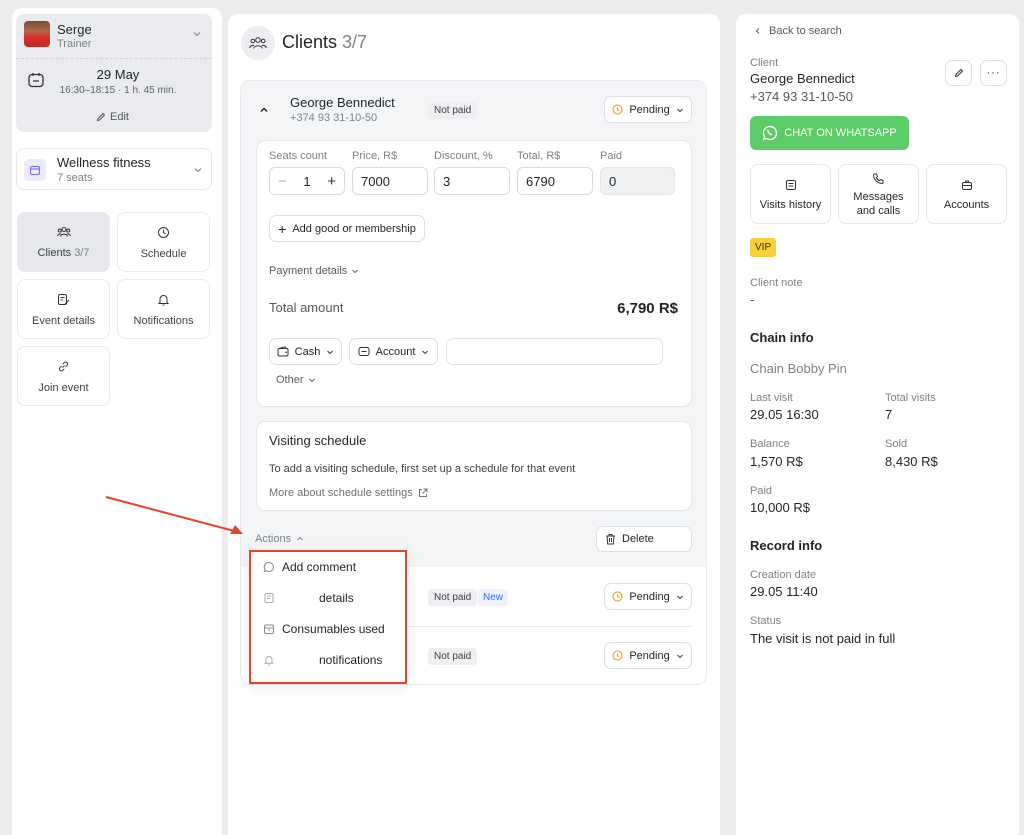 The height and width of the screenshot is (835, 1024). What do you see at coordinates (966, 194) in the screenshot?
I see `tile-accounts: Accounts` at bounding box center [966, 194].